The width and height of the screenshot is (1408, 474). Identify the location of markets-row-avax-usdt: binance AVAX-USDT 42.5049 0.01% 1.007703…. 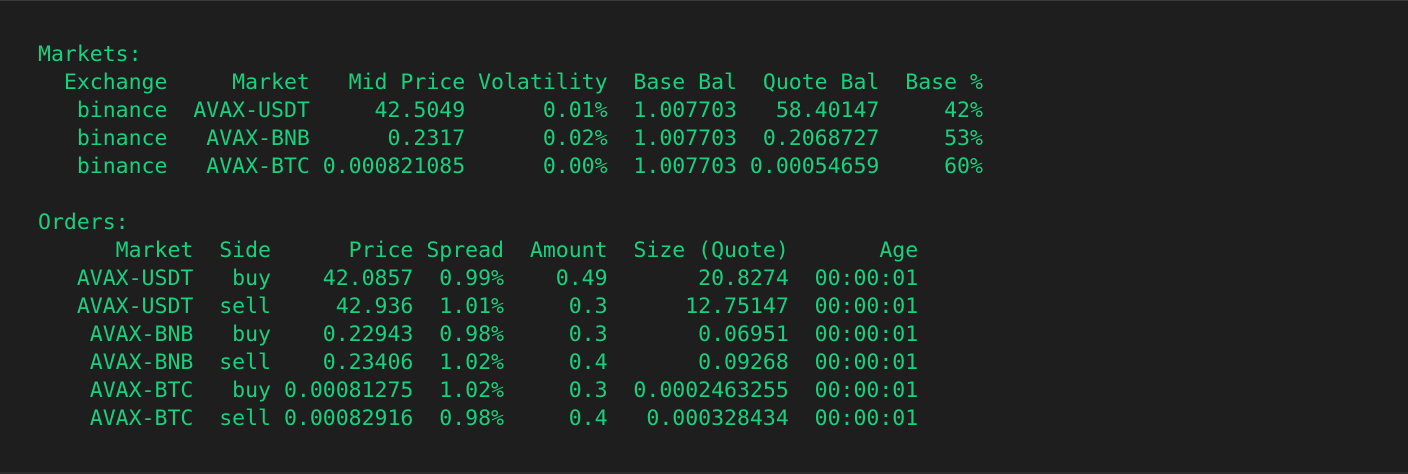
(510, 110).